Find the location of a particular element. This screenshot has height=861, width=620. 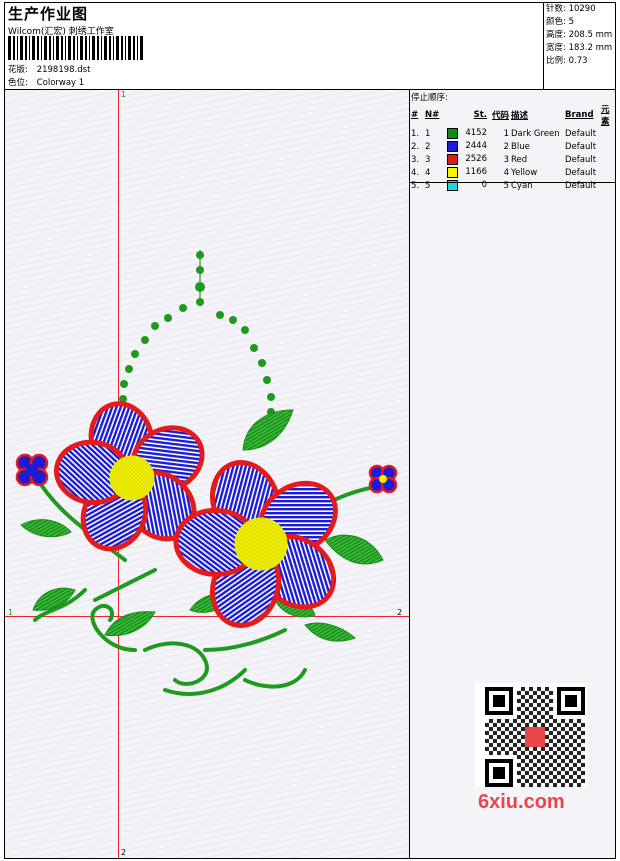

cell-code: 2 is located at coordinates (506, 146).